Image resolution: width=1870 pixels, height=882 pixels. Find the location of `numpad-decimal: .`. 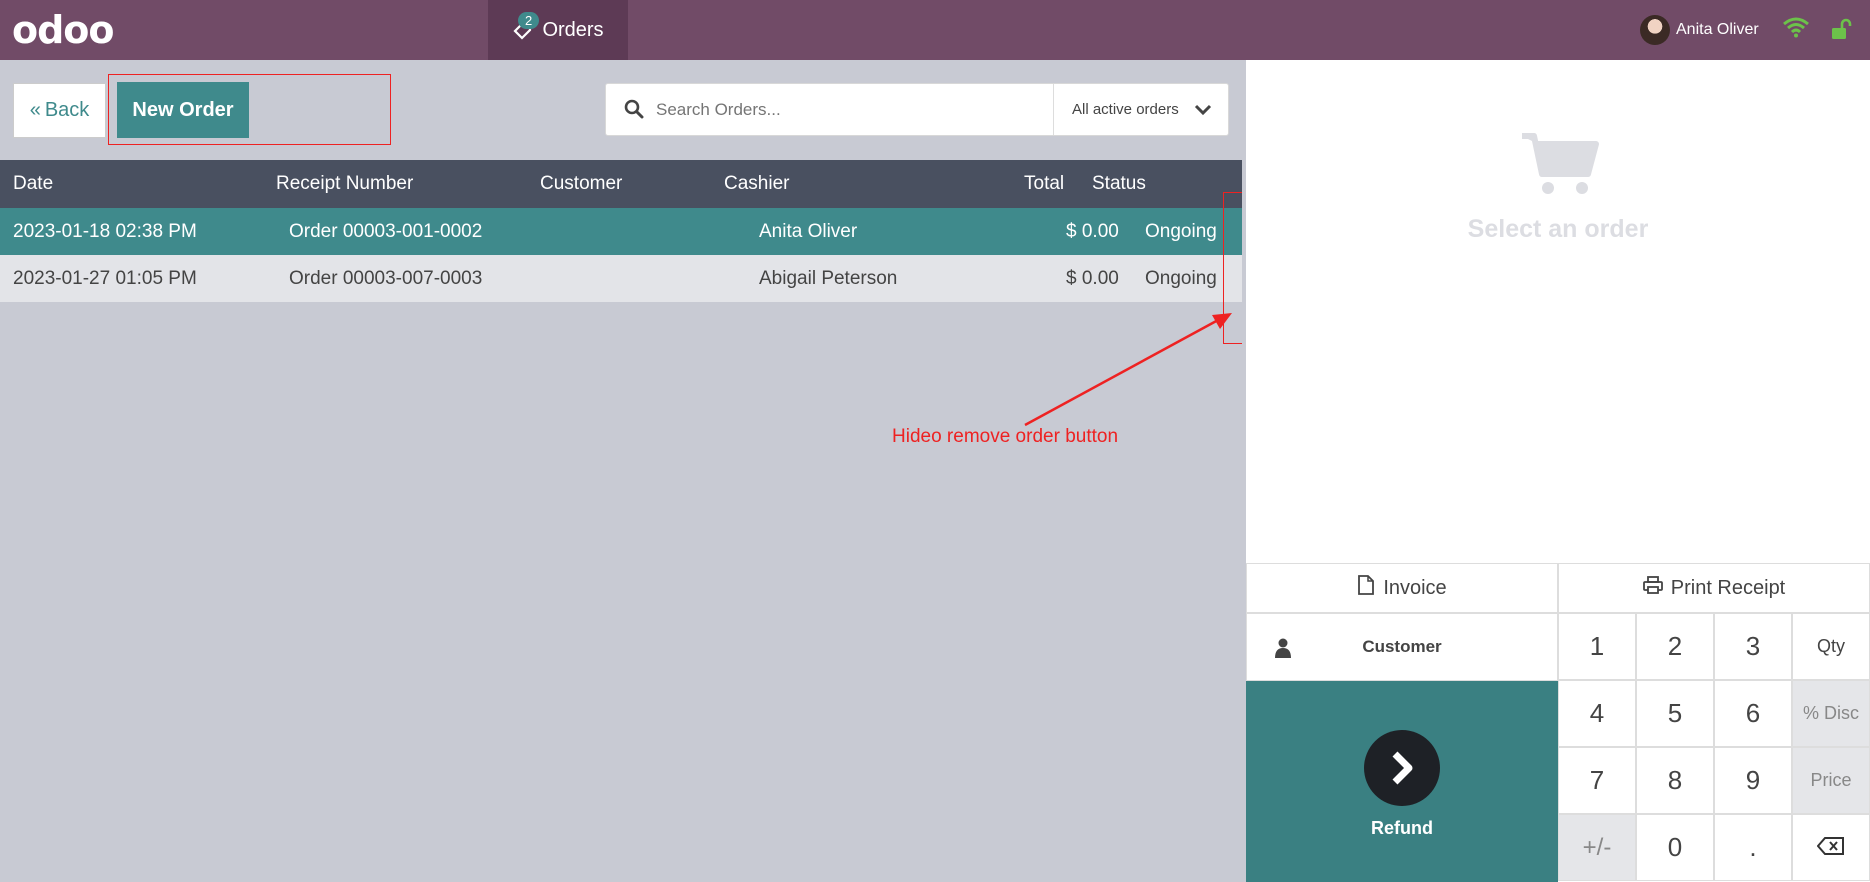

numpad-decimal: . is located at coordinates (1753, 847).